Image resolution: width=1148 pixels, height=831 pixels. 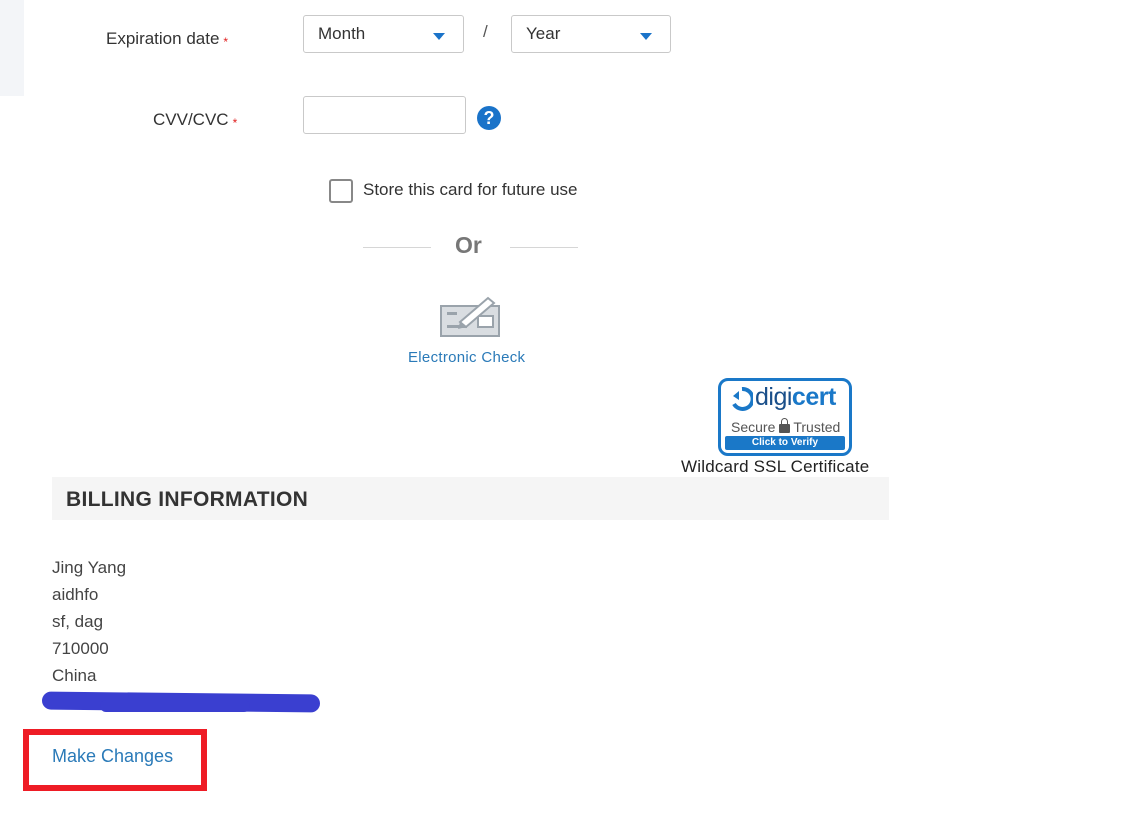 I want to click on divider-line-left, so click(x=397, y=247).